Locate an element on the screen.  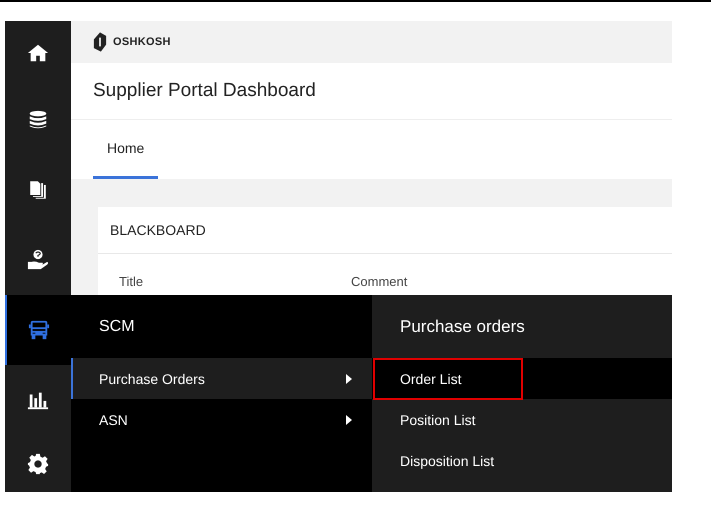
documents-icon is located at coordinates (38, 190).